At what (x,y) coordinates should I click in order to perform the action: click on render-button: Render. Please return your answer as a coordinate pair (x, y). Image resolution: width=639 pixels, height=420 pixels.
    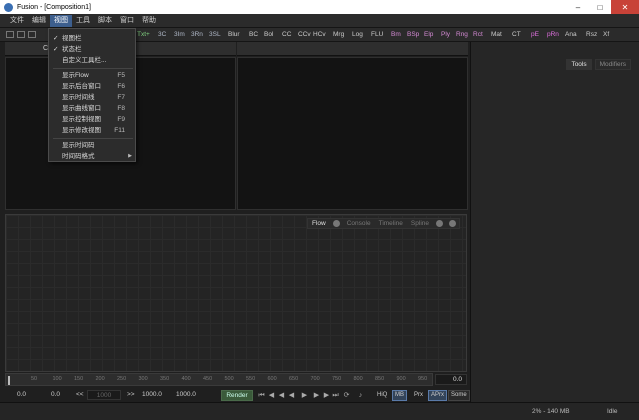
    Looking at the image, I should click on (237, 395).